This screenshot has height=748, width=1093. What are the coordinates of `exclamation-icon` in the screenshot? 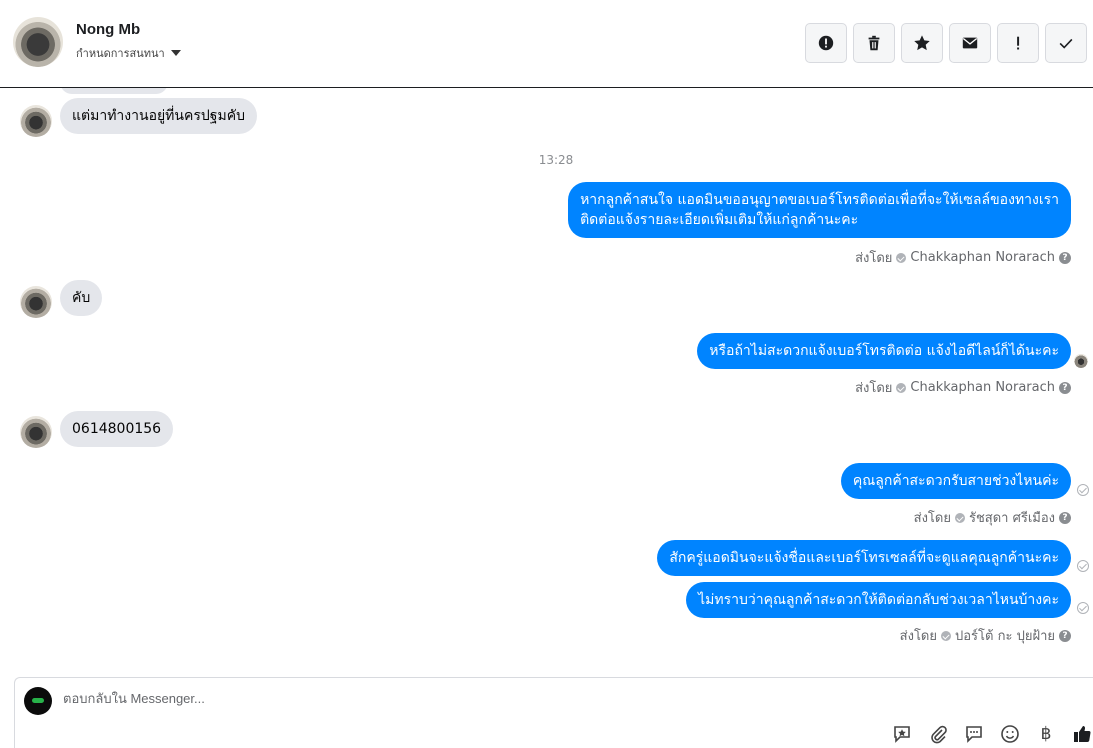 It's located at (1018, 43).